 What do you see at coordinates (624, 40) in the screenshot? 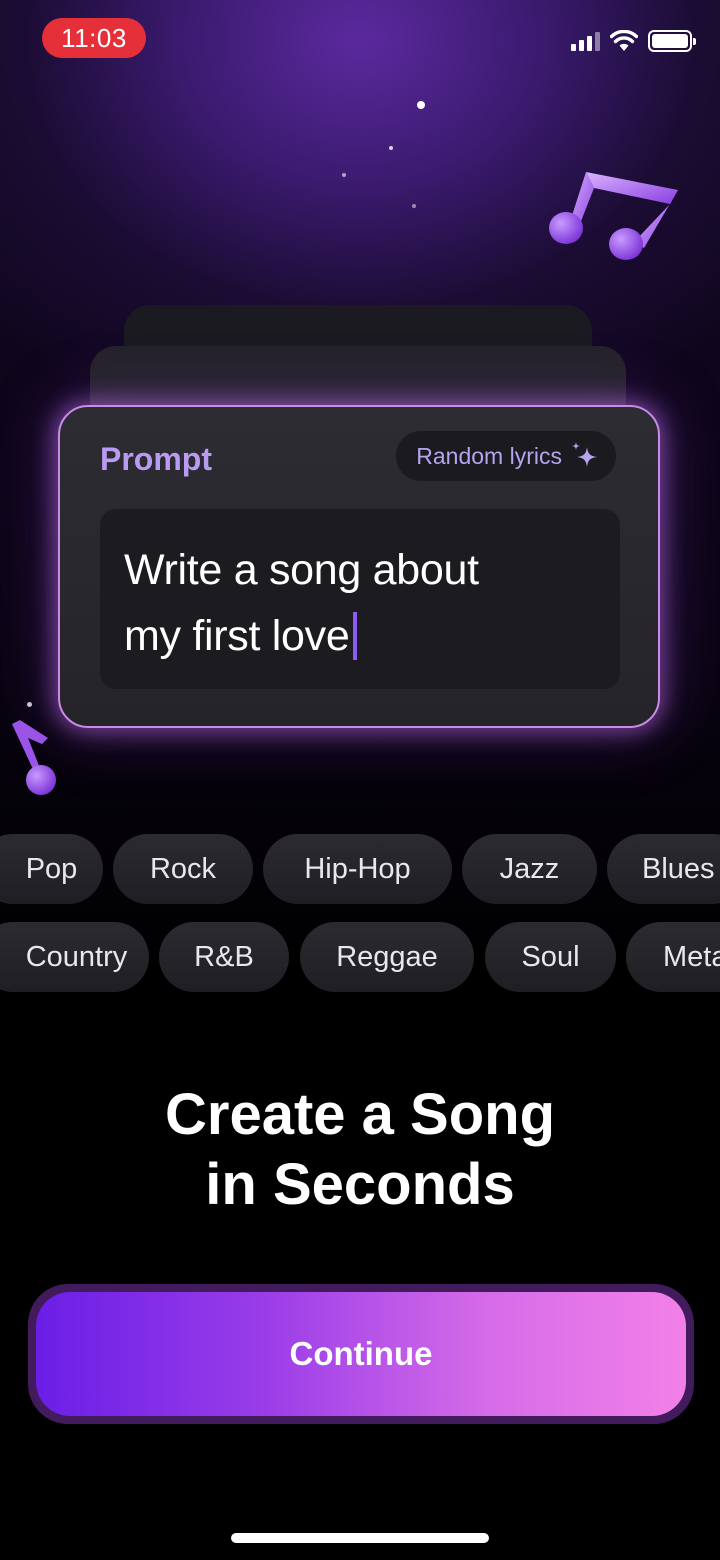
I see `wifi-icon` at bounding box center [624, 40].